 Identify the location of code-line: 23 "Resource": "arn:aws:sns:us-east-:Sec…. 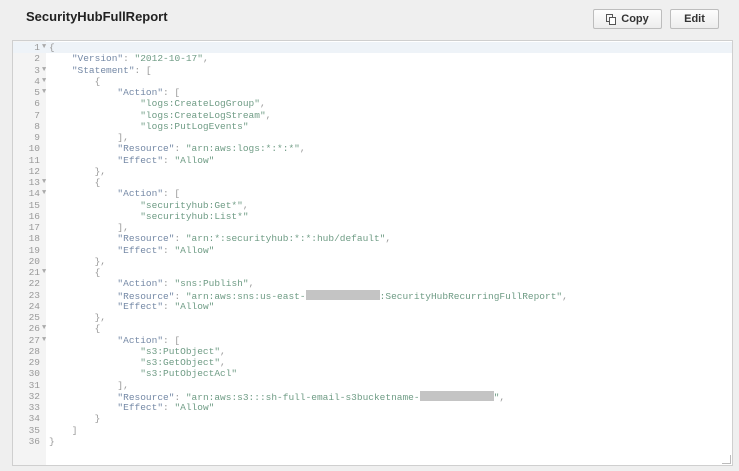
(372, 295).